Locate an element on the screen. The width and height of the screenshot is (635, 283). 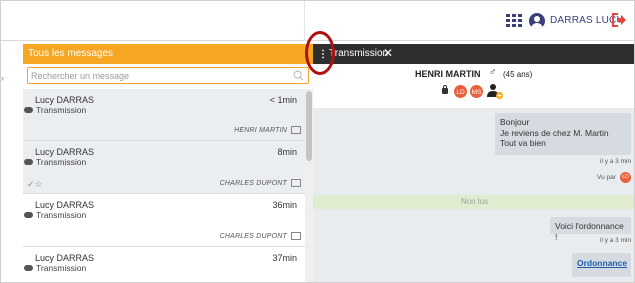
message-line: Je reviens de chez M. Martin is located at coordinates (554, 132).